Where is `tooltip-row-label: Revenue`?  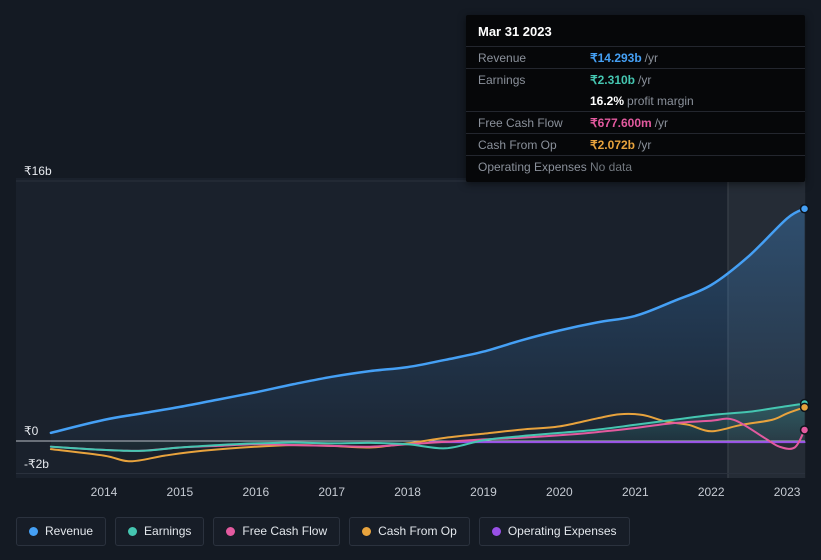
tooltip-row-label: Revenue is located at coordinates (502, 58).